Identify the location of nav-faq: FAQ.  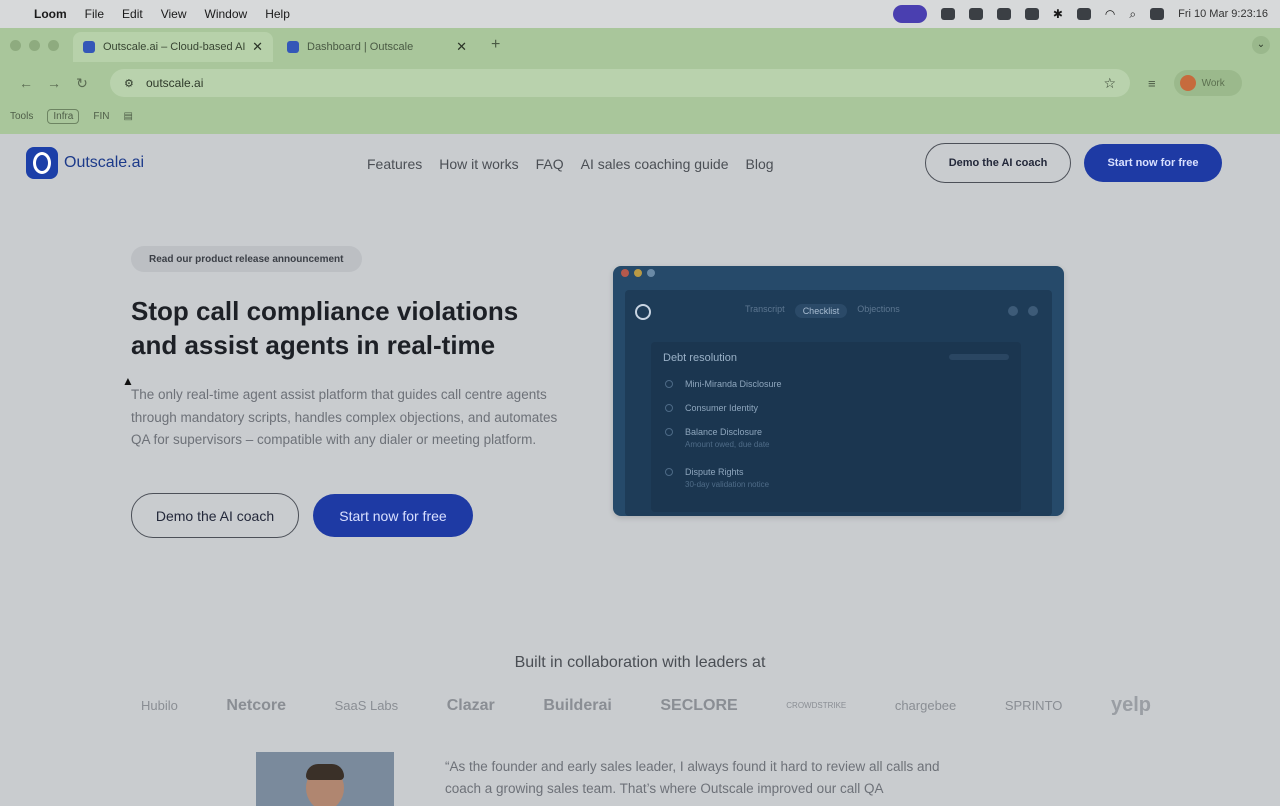
(550, 164).